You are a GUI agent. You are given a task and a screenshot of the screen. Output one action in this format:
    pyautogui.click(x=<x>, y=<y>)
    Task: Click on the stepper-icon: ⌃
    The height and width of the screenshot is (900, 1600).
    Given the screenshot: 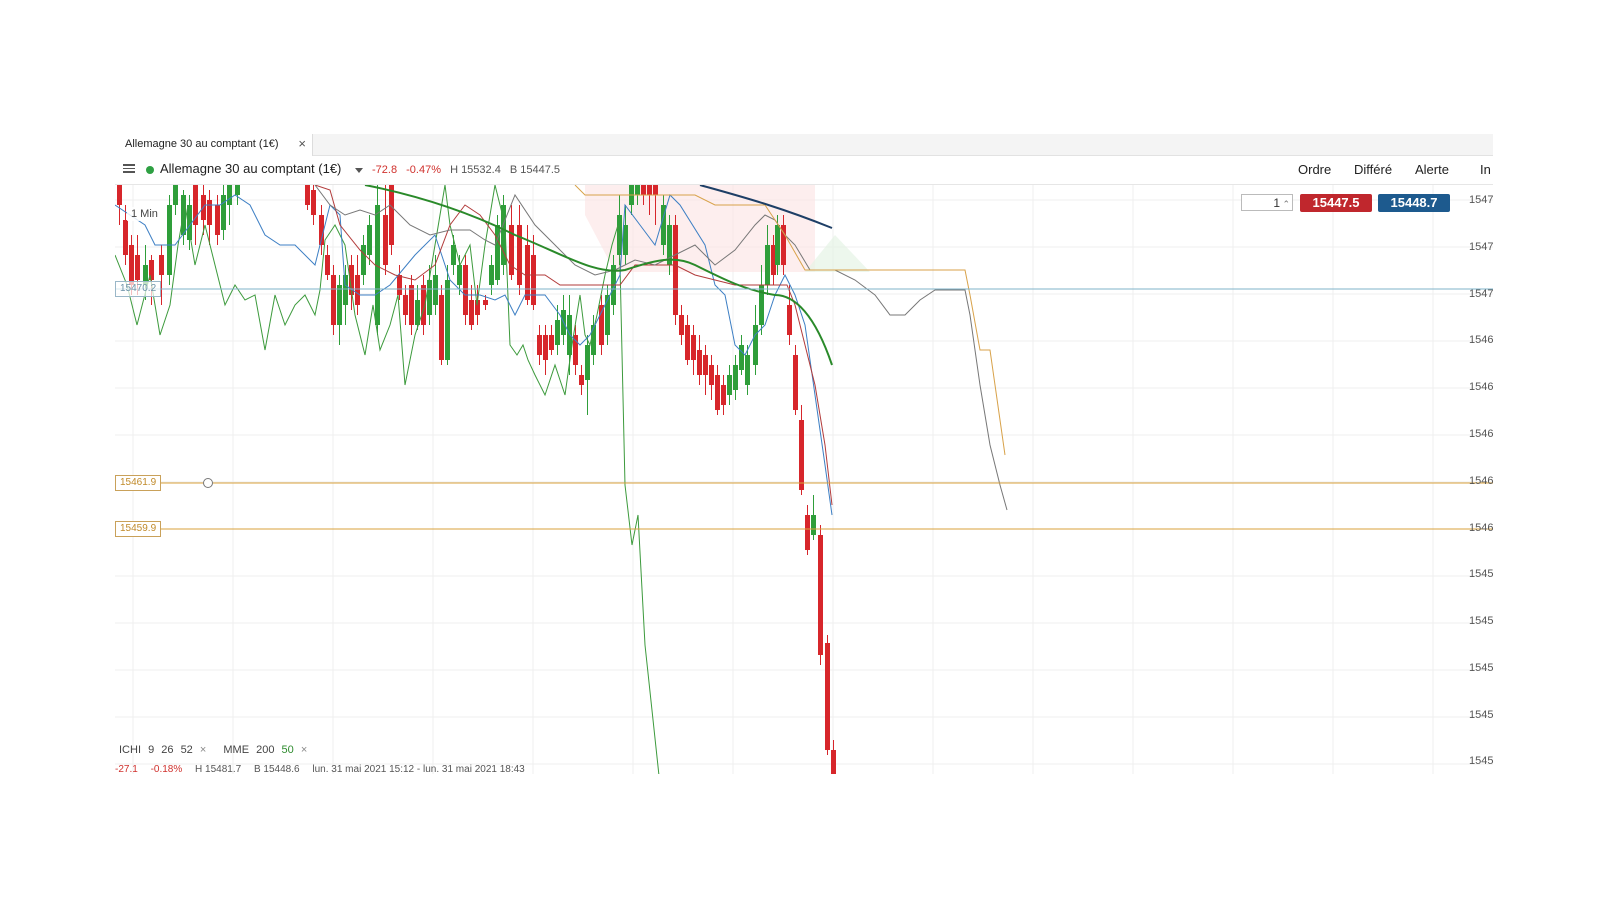 What is the action you would take?
    pyautogui.click(x=1286, y=204)
    